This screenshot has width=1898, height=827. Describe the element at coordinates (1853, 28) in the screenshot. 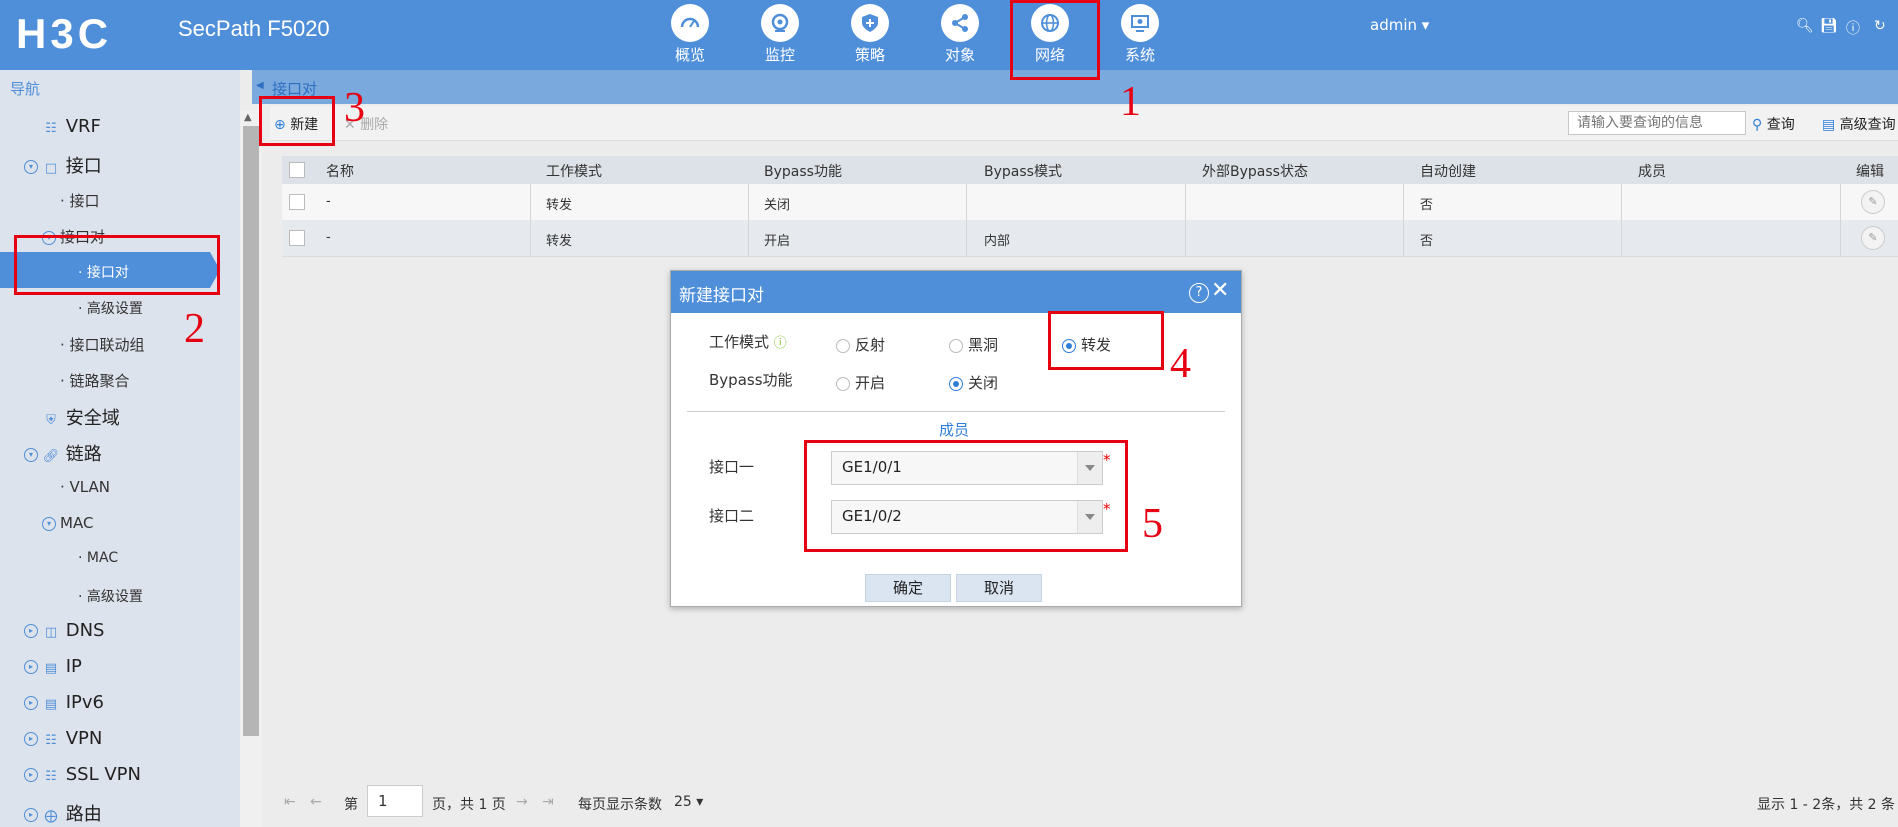

I see `help-icon: ⓘ` at that location.